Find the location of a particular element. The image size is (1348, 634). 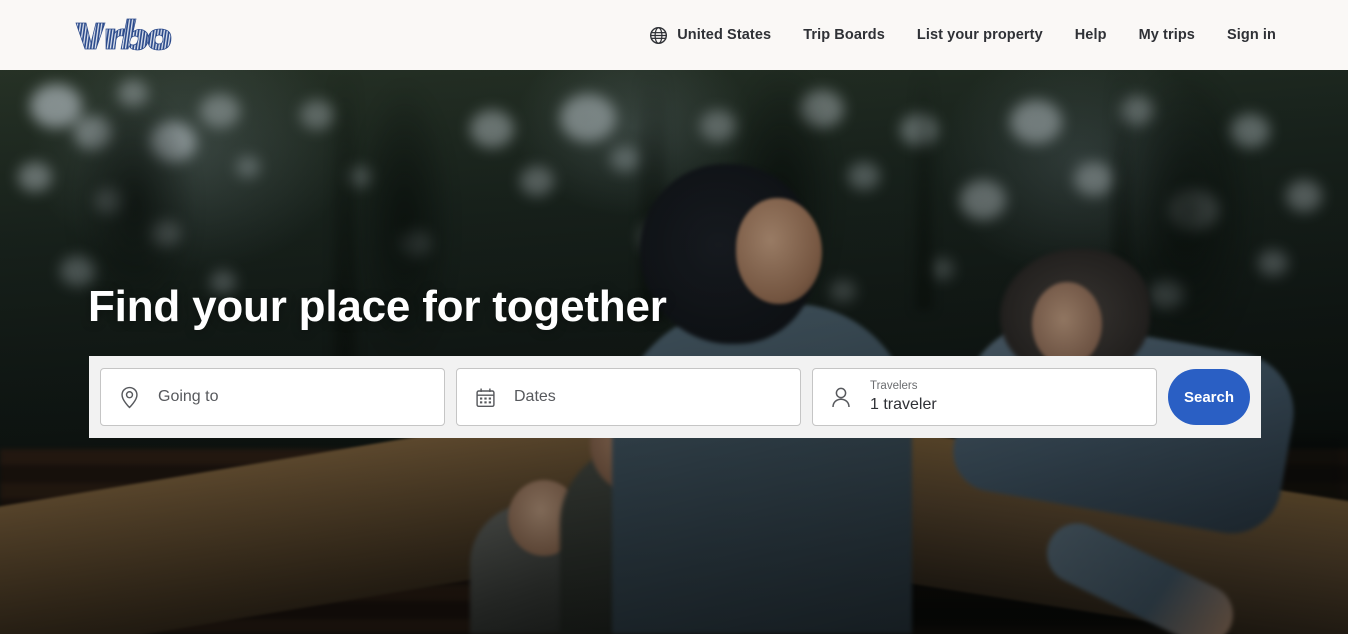

destination-field: Going to is located at coordinates (272, 397).